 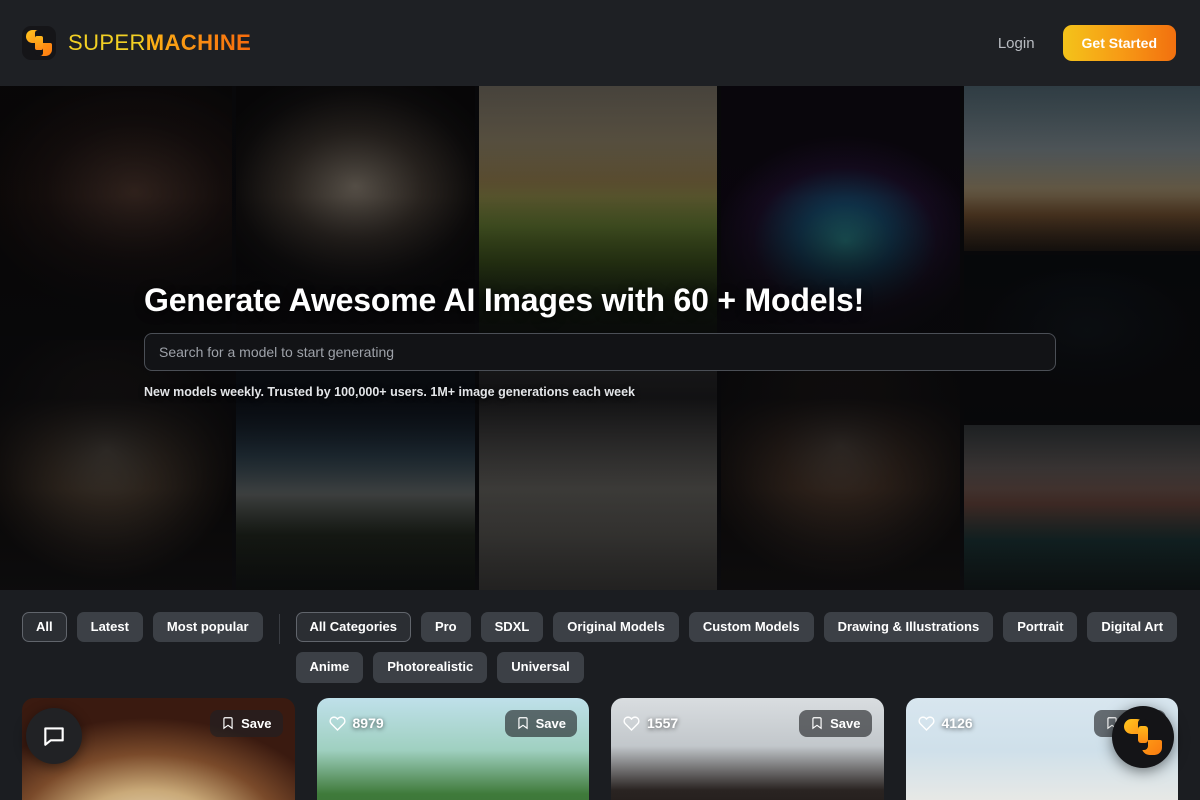 What do you see at coordinates (600, 43) in the screenshot?
I see `site-header: SUPERMACHINE Login Get Started` at bounding box center [600, 43].